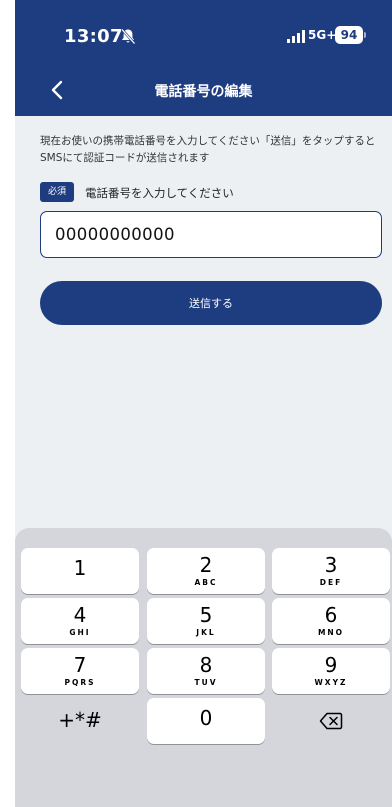 The height and width of the screenshot is (807, 392). I want to click on key-0: 0, so click(206, 721).